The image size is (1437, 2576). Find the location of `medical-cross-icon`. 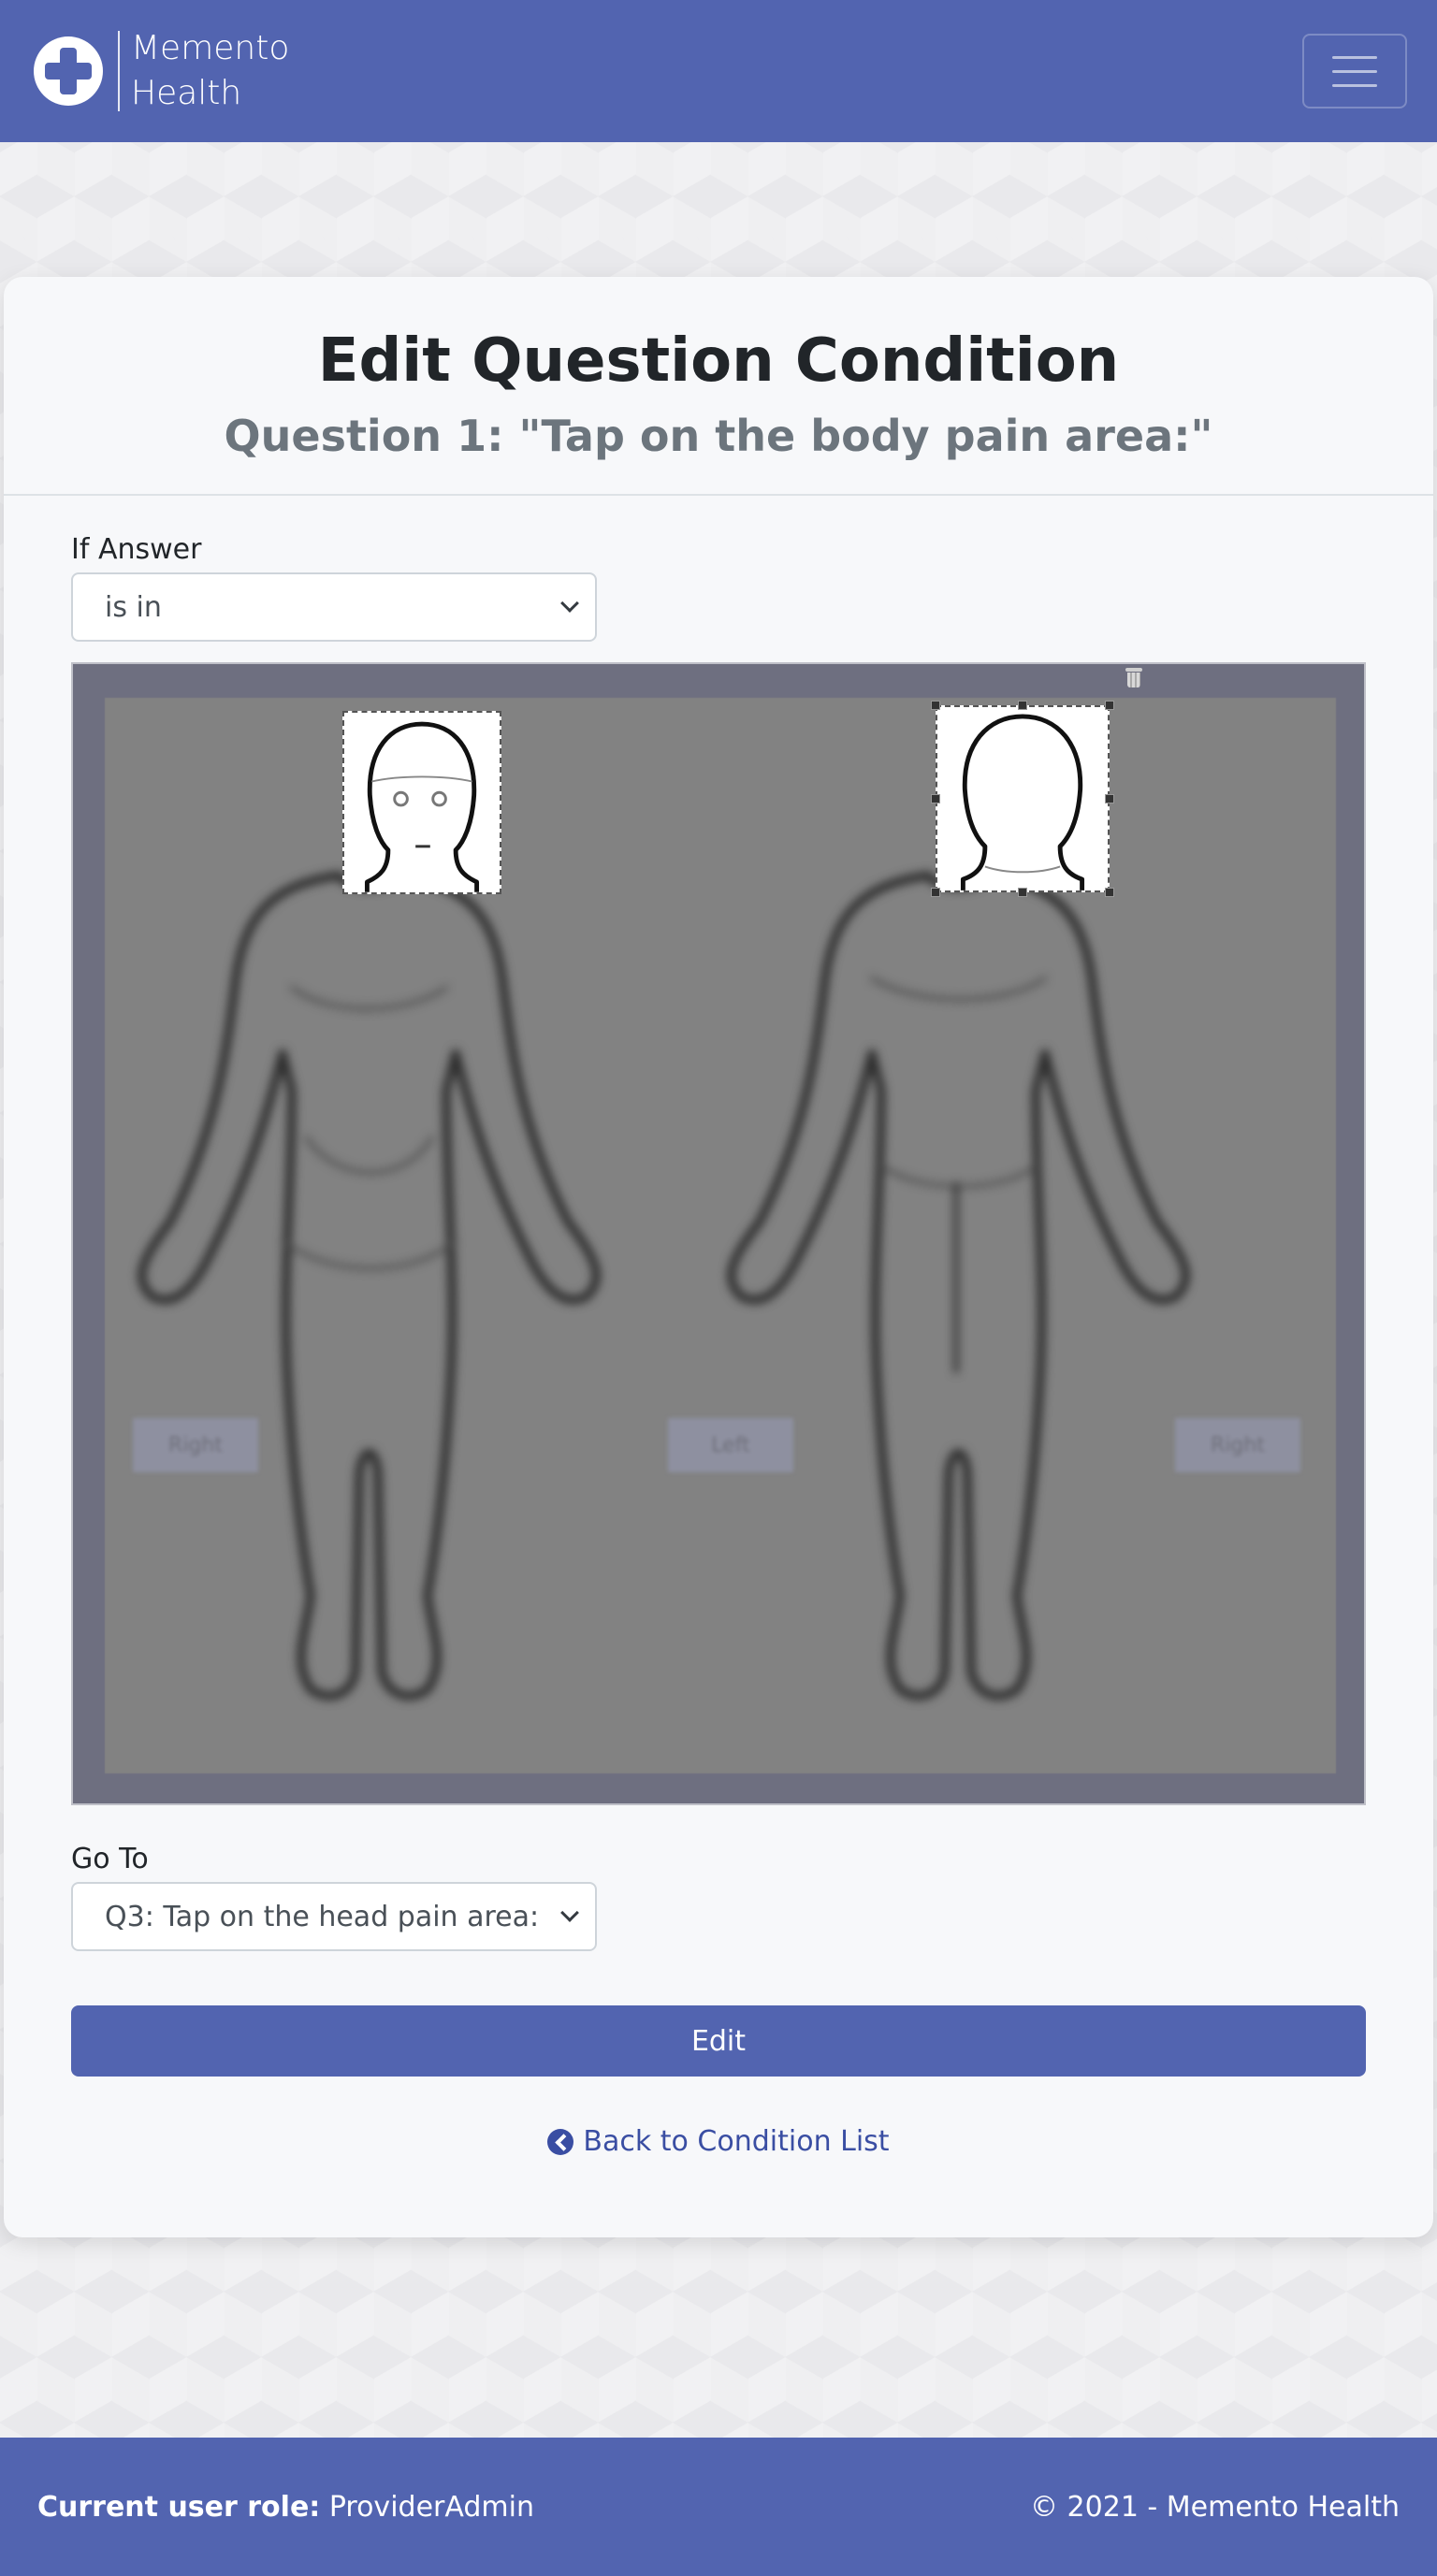

medical-cross-icon is located at coordinates (68, 71).